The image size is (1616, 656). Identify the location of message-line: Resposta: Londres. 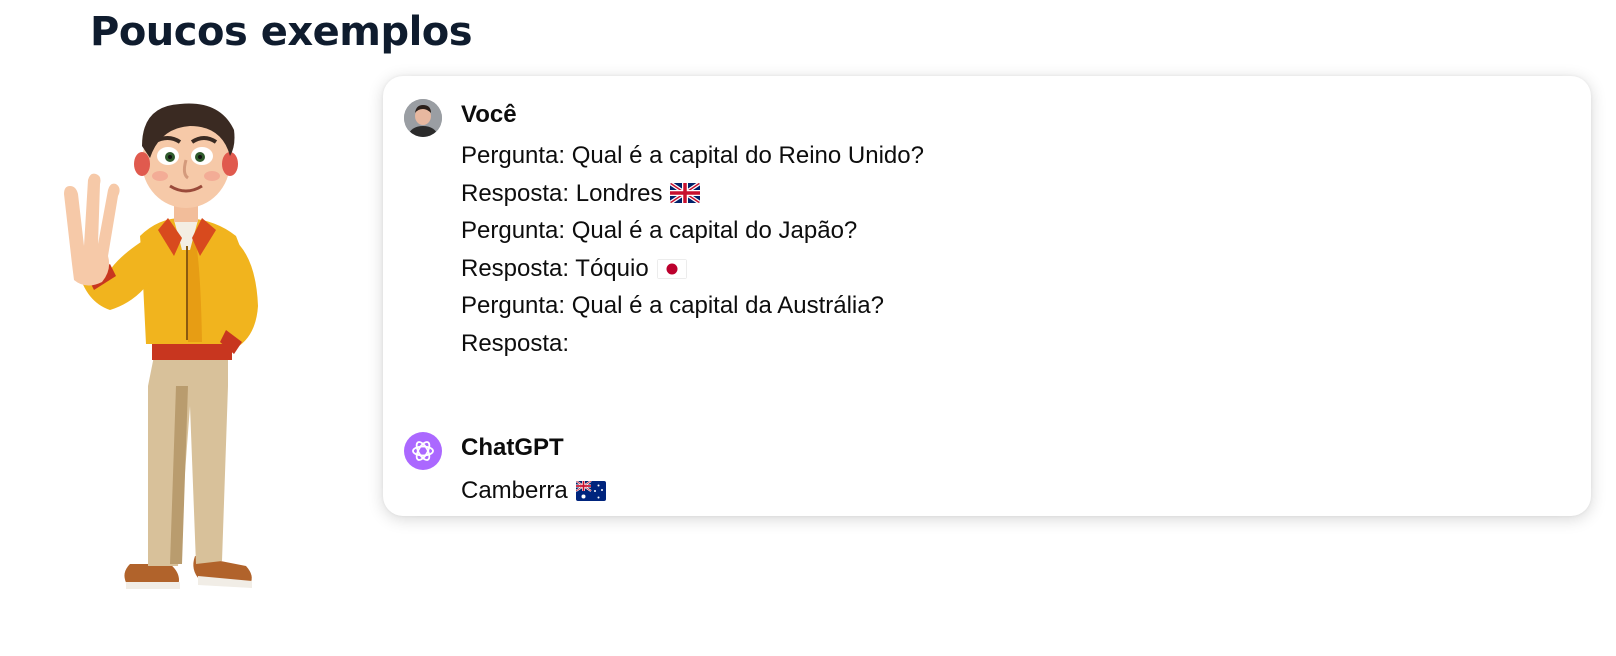
(692, 194).